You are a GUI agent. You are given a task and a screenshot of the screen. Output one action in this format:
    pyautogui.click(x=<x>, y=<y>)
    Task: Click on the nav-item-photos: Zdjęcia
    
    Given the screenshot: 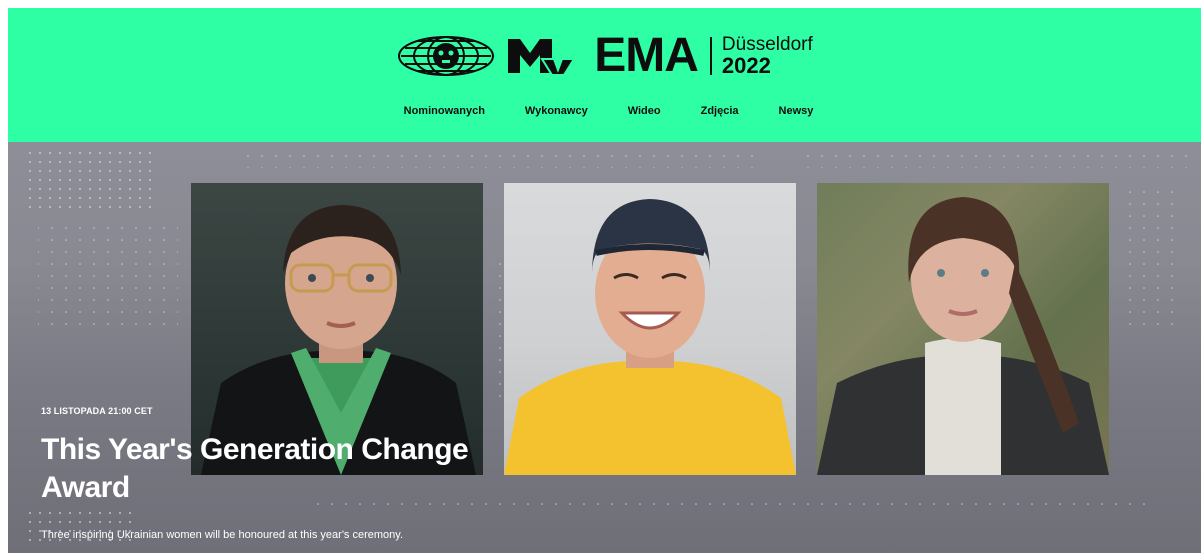 What is the action you would take?
    pyautogui.click(x=720, y=114)
    